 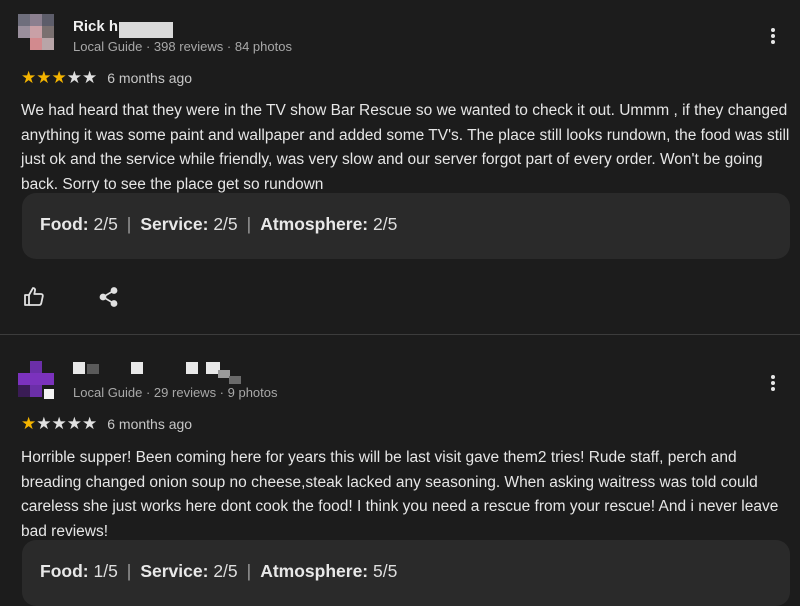 I want to click on ratings-breakdown: Food: 1/5 | Service: 2/5 | Atmosphere: 5/5, so click(x=406, y=573).